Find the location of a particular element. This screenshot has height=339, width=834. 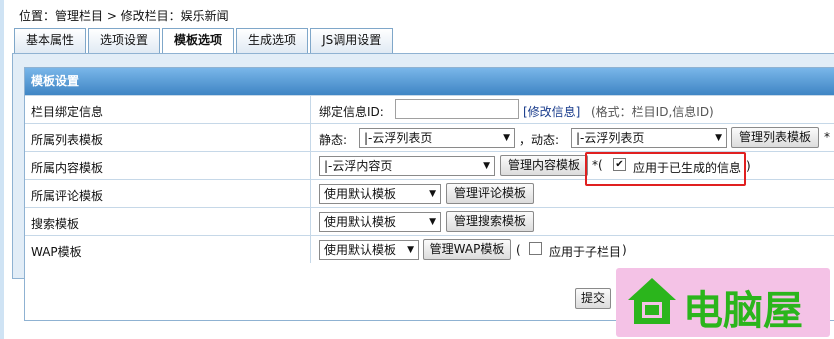

row-label: 所属内容模板 is located at coordinates (67, 168).